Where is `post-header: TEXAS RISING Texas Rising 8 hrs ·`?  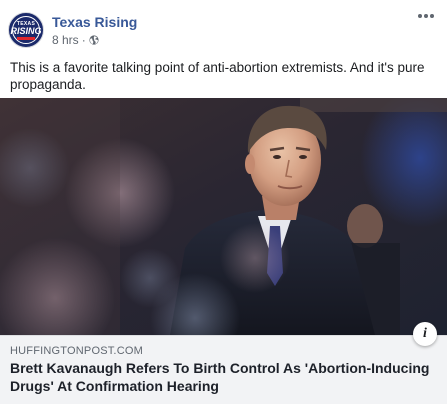 post-header: TEXAS RISING Texas Rising 8 hrs · is located at coordinates (223, 26).